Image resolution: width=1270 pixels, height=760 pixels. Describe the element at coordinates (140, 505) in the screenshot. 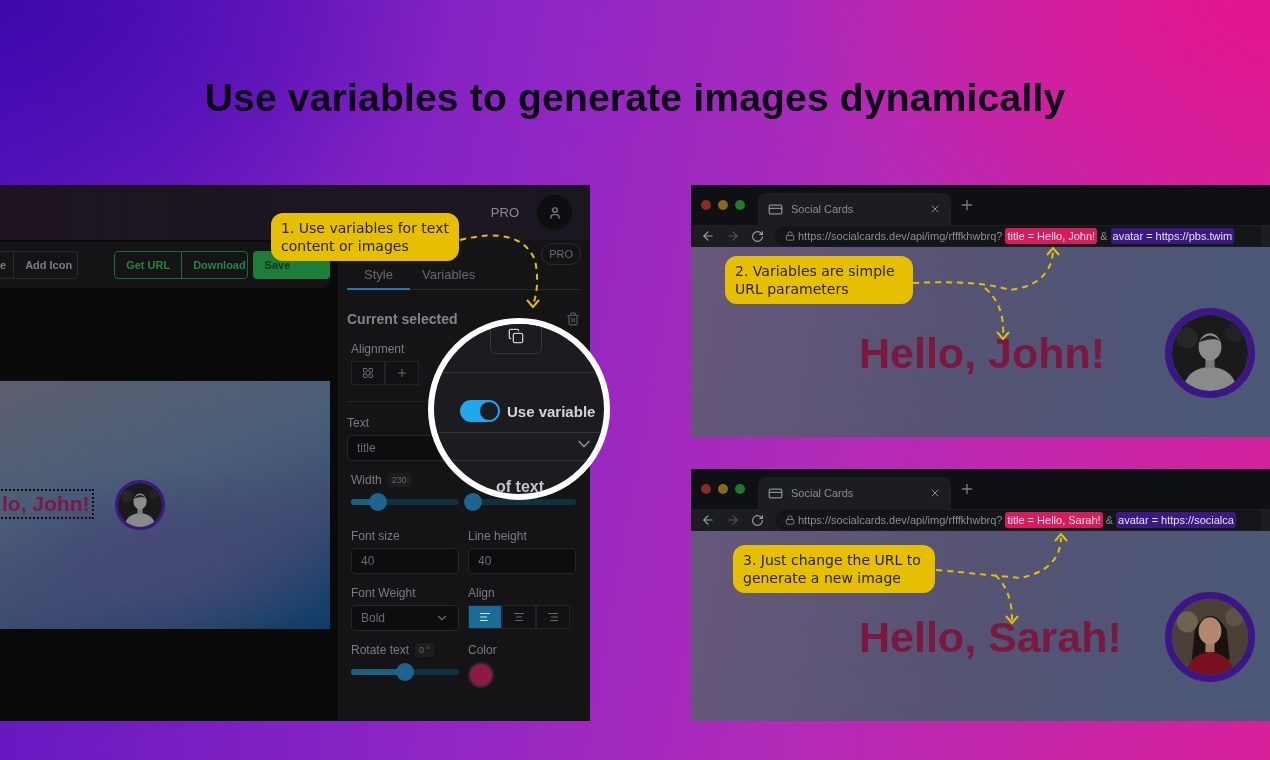

I see `avatar` at that location.